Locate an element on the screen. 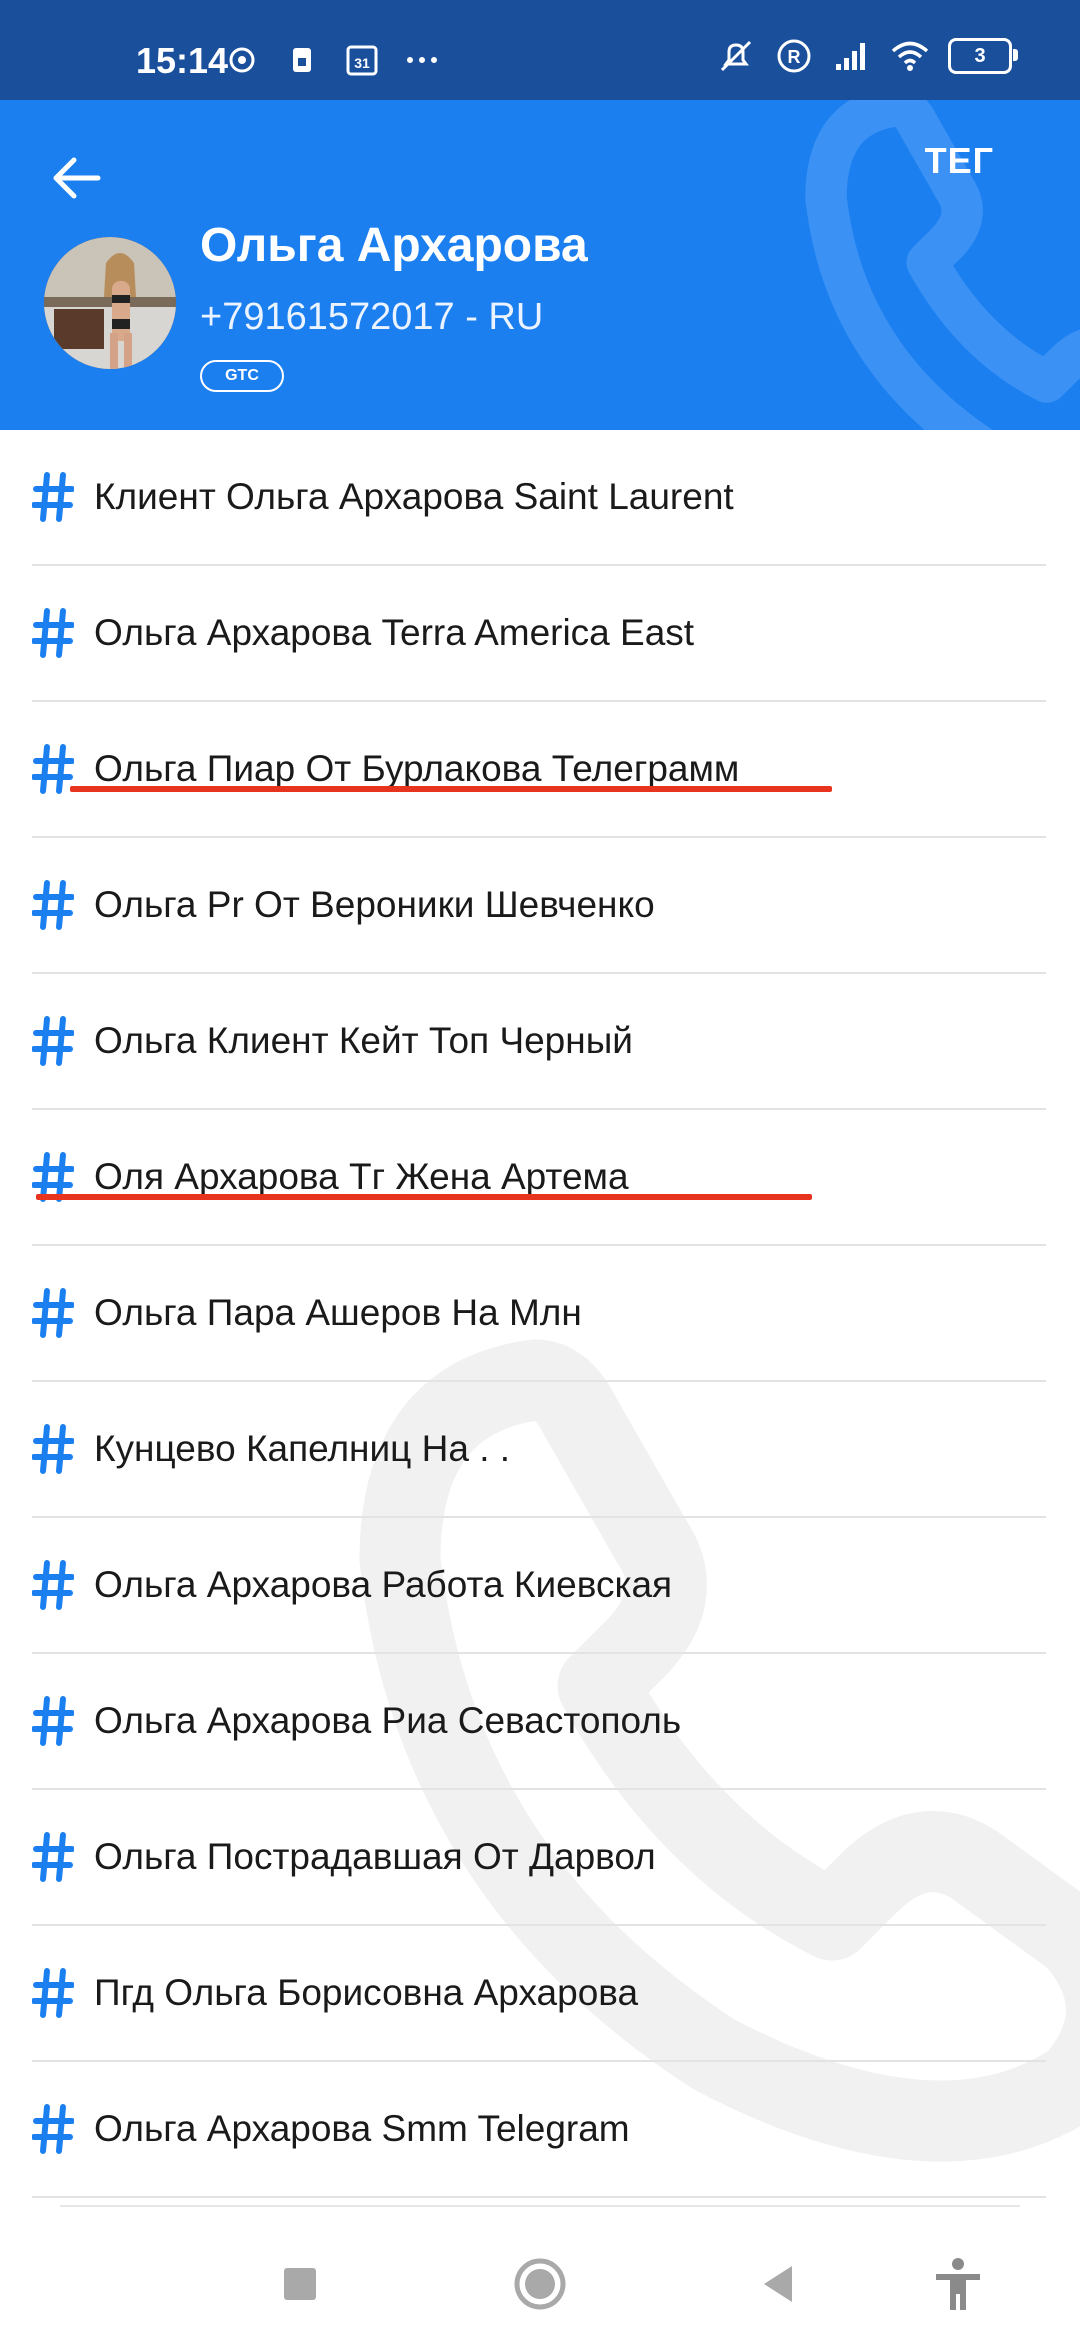  tag-label: Ольга Пара Ашеров На Млн is located at coordinates (338, 1312).